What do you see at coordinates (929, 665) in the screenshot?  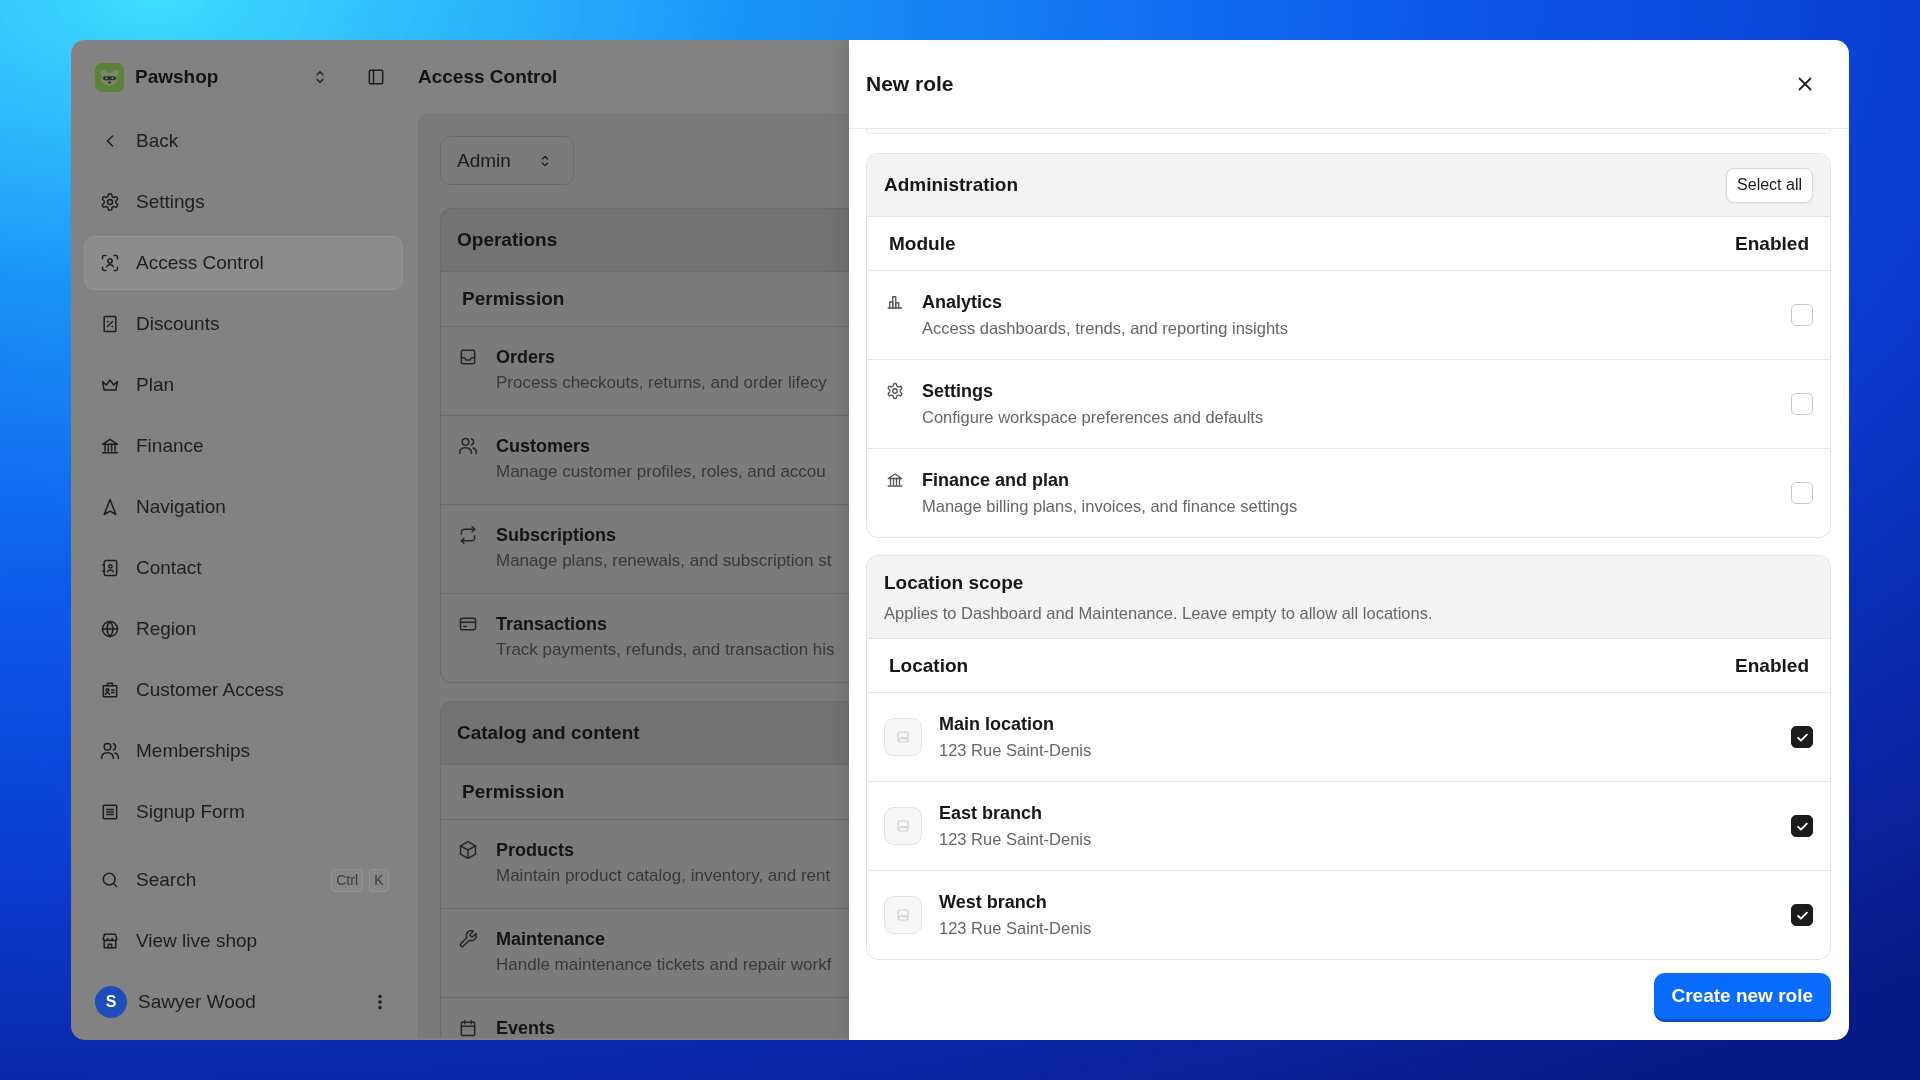 I see `column-header: Location` at bounding box center [929, 665].